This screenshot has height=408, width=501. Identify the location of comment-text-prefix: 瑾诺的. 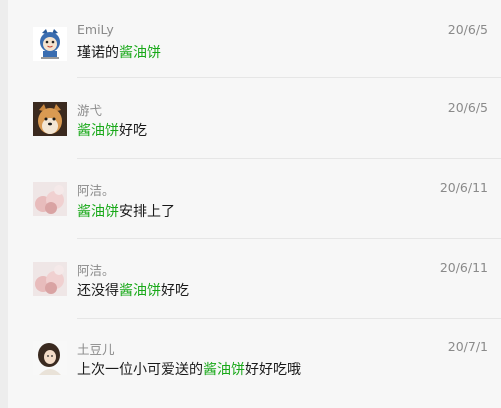
(98, 53).